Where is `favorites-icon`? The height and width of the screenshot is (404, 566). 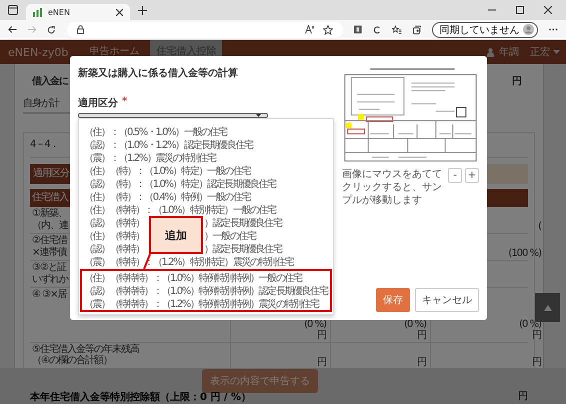
favorites-icon is located at coordinates (397, 29).